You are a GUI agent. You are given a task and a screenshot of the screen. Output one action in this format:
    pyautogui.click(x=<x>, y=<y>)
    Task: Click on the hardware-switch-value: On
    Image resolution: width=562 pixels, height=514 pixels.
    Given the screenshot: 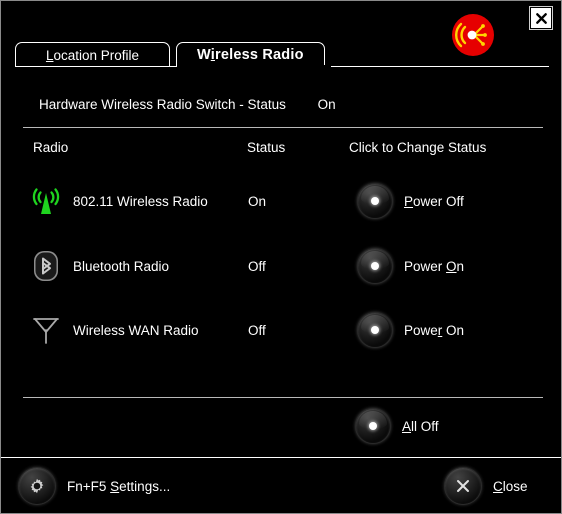 What is the action you would take?
    pyautogui.click(x=326, y=104)
    